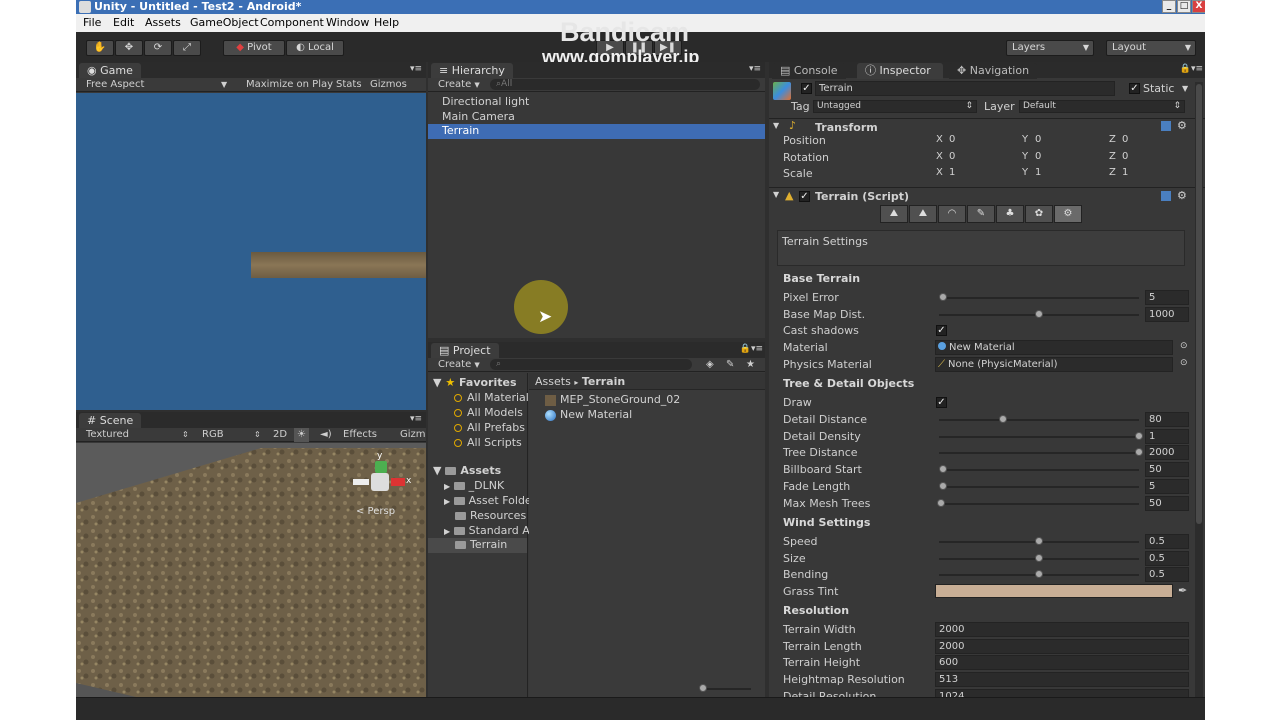 The height and width of the screenshot is (720, 1280). What do you see at coordinates (1134, 88) in the screenshot?
I see `static-checkbox: ✓` at bounding box center [1134, 88].